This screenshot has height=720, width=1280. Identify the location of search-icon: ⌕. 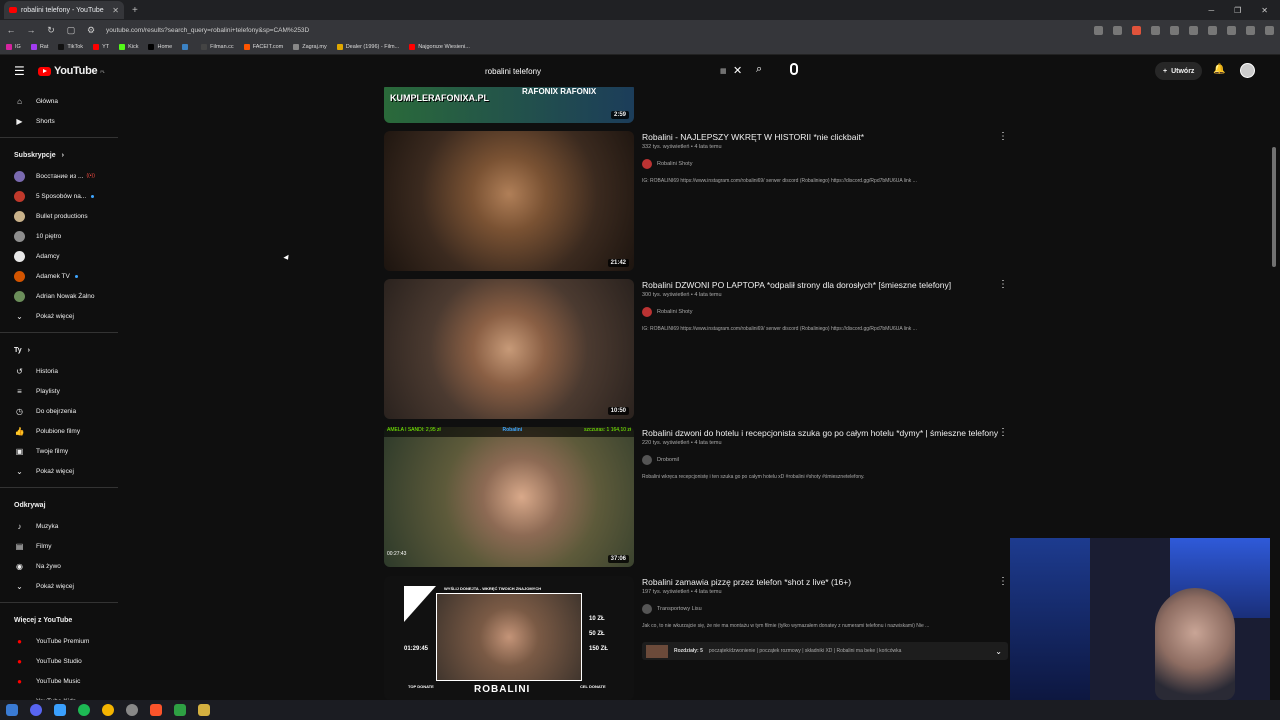
(759, 69).